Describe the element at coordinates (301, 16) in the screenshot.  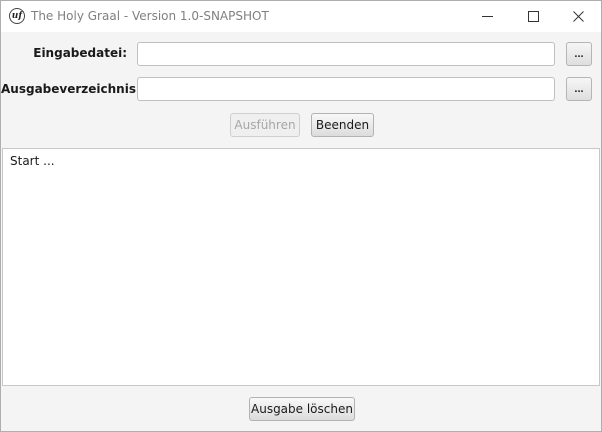
I see `title-bar: uf The Holy Graal - Version 1.0-SNAPSHOT` at that location.